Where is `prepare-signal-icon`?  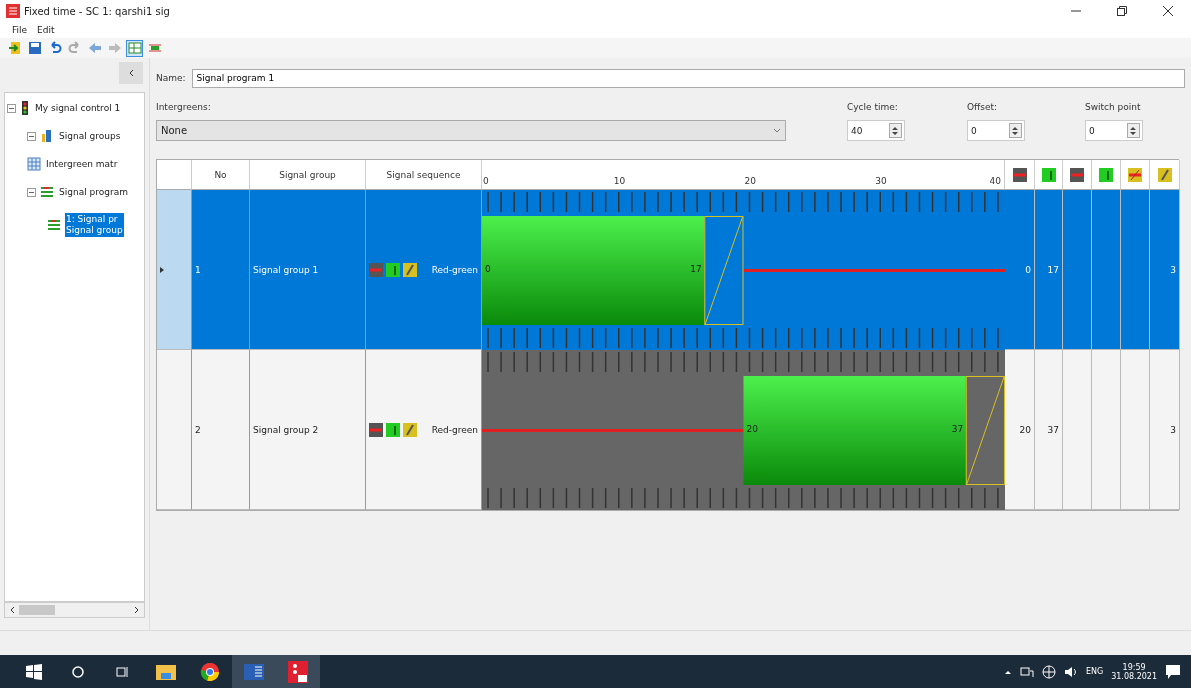 prepare-signal-icon is located at coordinates (1135, 174).